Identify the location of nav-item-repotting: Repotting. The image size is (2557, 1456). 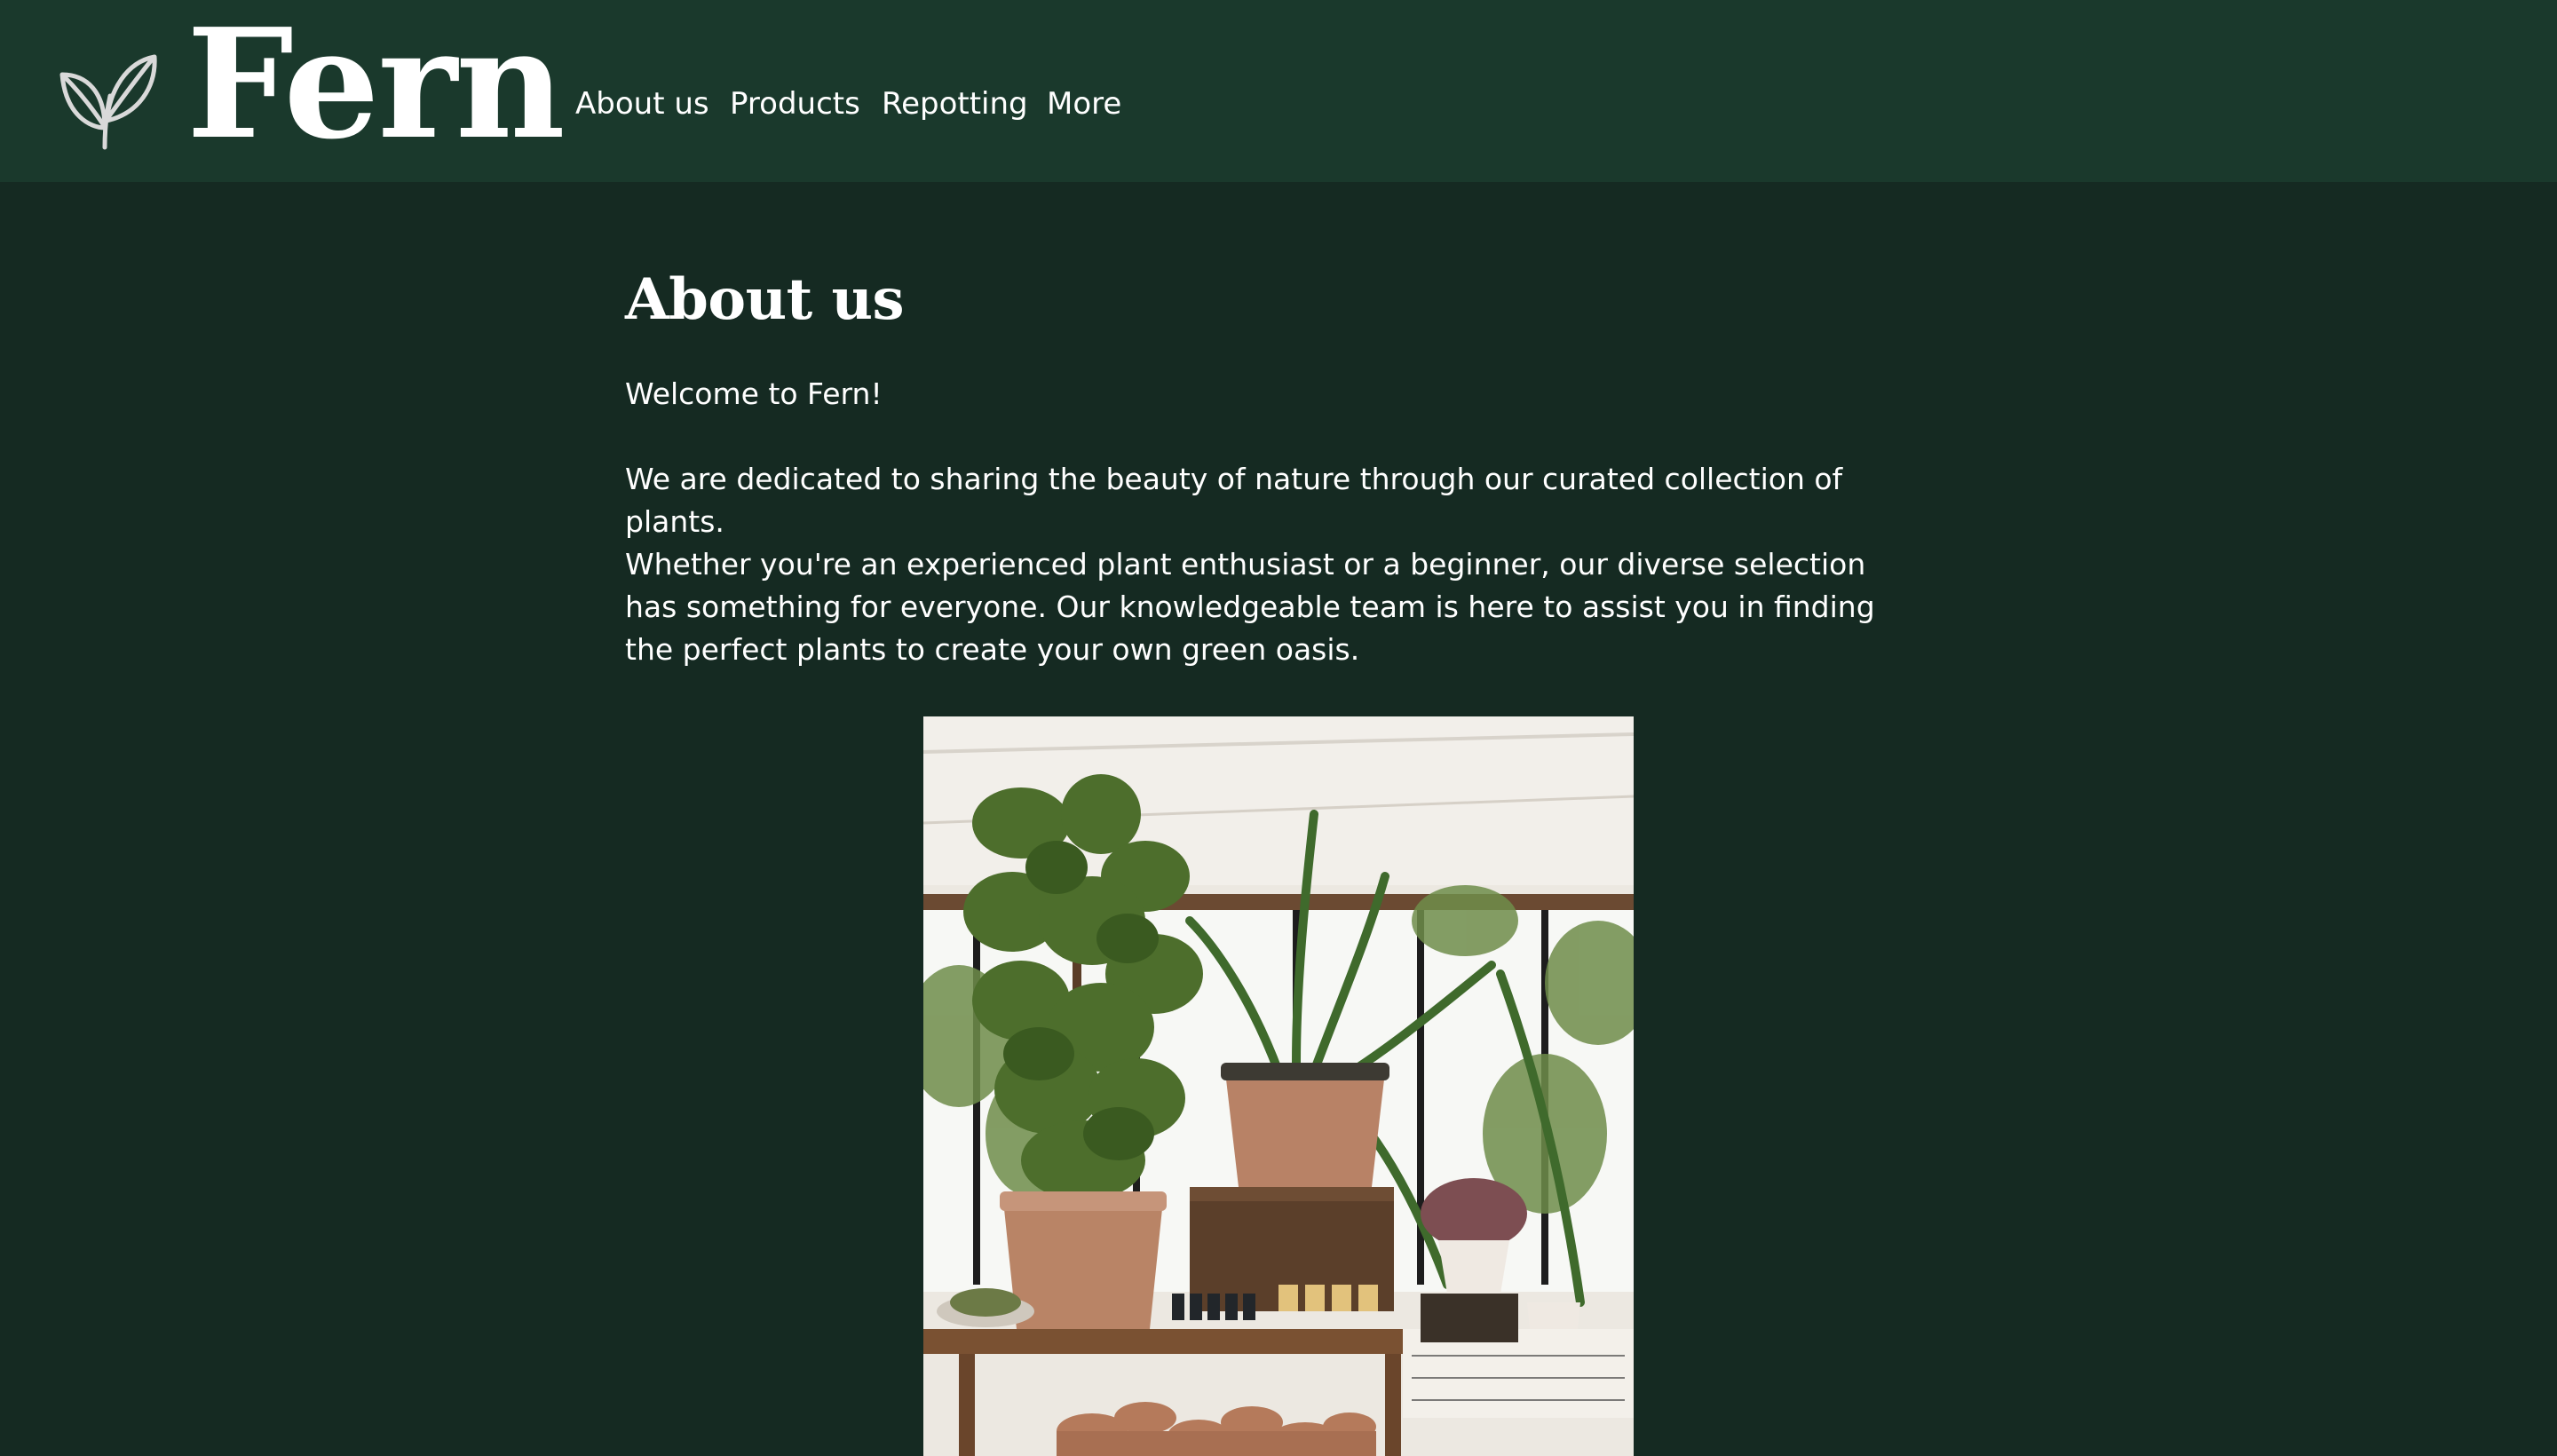
(955, 104).